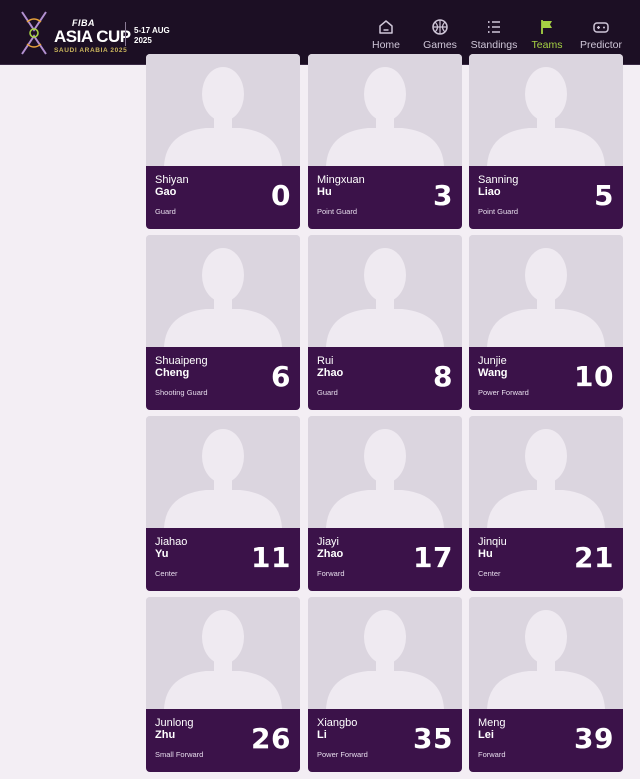 The height and width of the screenshot is (779, 640). Describe the element at coordinates (125, 34) in the screenshot. I see `logo-divider` at that location.